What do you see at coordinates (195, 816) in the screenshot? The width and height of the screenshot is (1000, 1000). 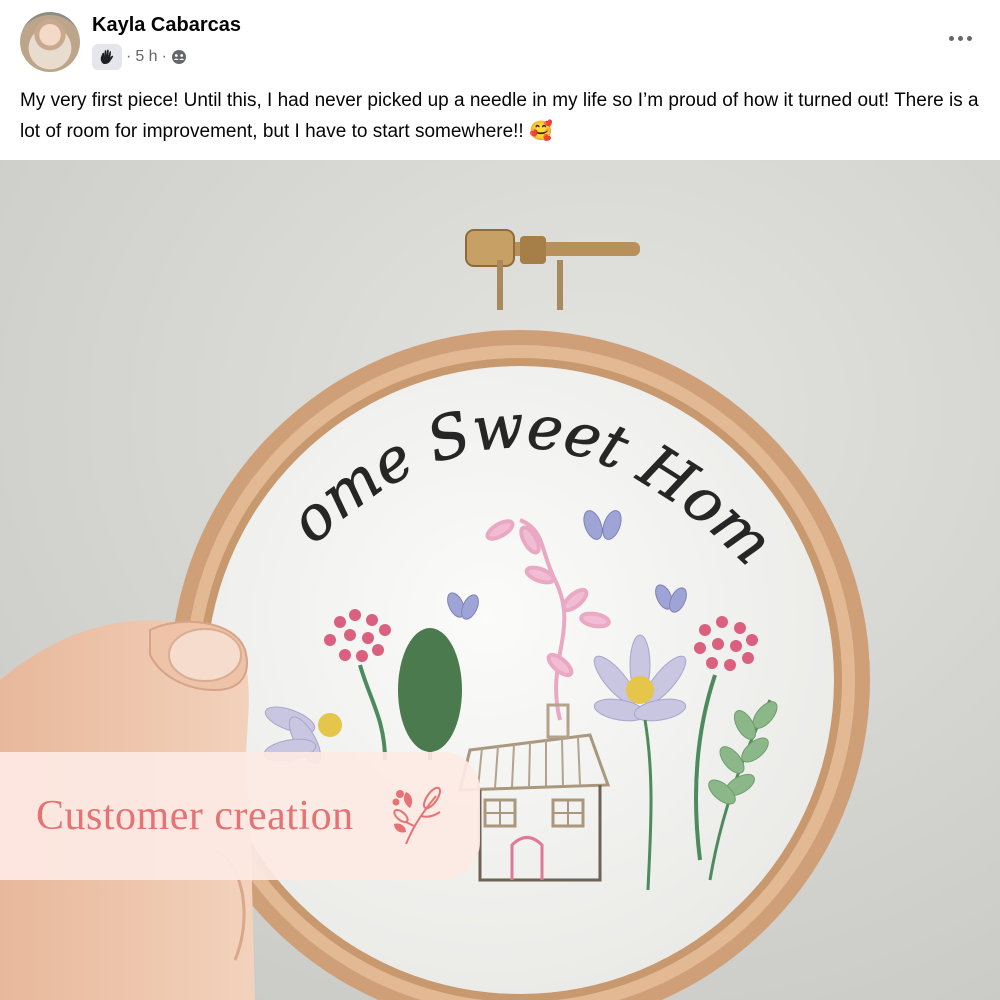 I see `customer-creation-label: Customer creation` at bounding box center [195, 816].